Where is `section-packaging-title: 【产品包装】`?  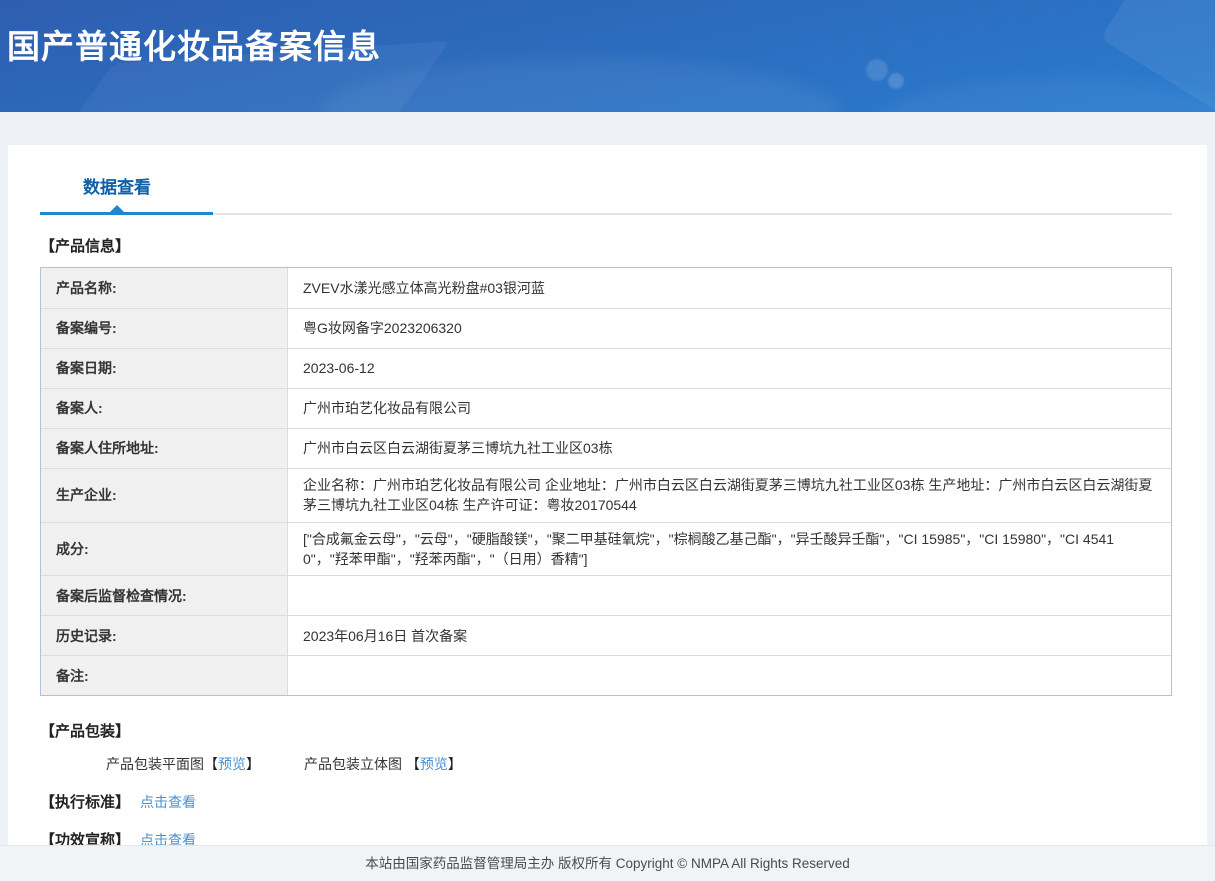 section-packaging-title: 【产品包装】 is located at coordinates (85, 732).